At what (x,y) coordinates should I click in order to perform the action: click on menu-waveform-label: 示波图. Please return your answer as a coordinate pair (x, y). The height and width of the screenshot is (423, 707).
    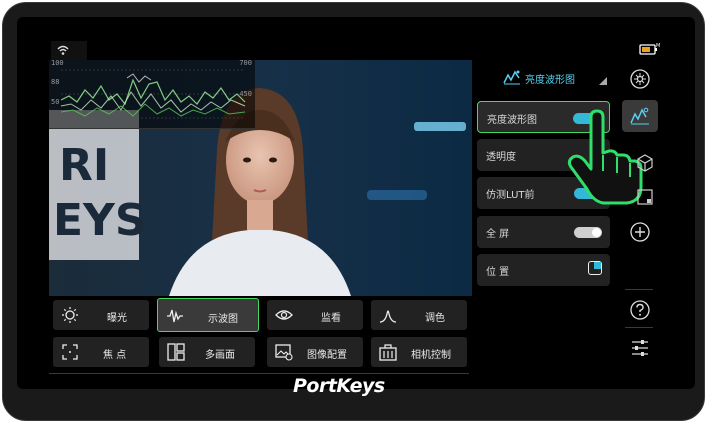
    Looking at the image, I should click on (223, 319).